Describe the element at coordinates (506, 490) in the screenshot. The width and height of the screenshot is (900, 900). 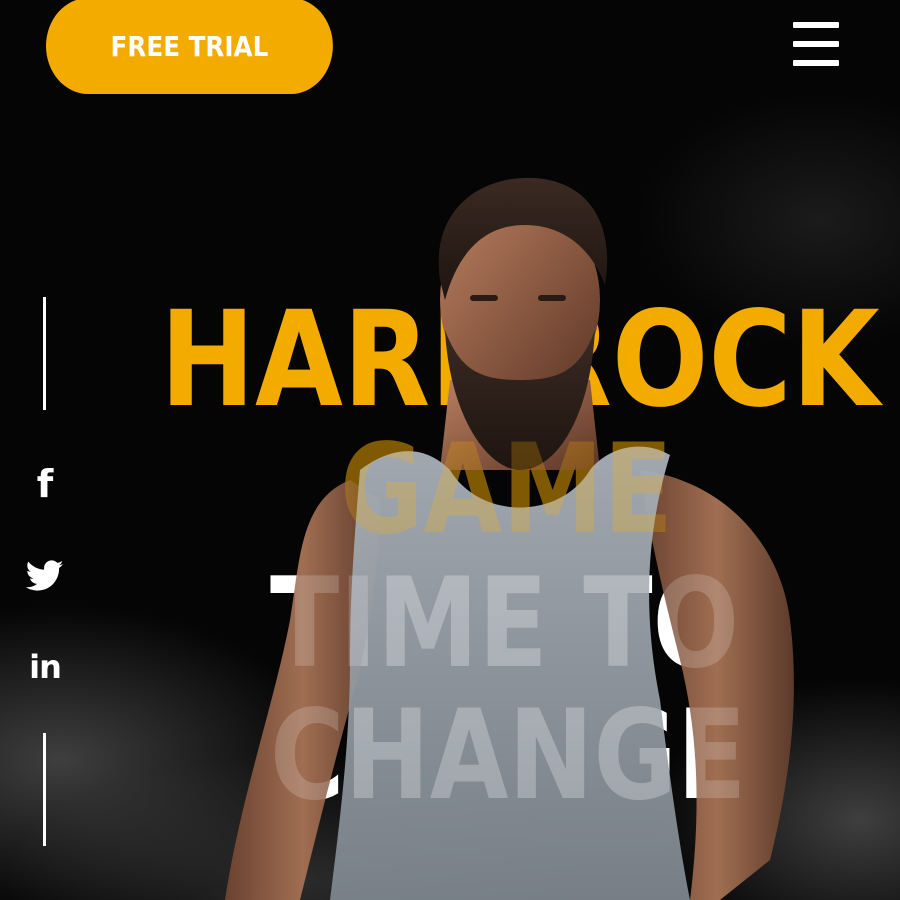
I see `headline-line-2: GAME` at that location.